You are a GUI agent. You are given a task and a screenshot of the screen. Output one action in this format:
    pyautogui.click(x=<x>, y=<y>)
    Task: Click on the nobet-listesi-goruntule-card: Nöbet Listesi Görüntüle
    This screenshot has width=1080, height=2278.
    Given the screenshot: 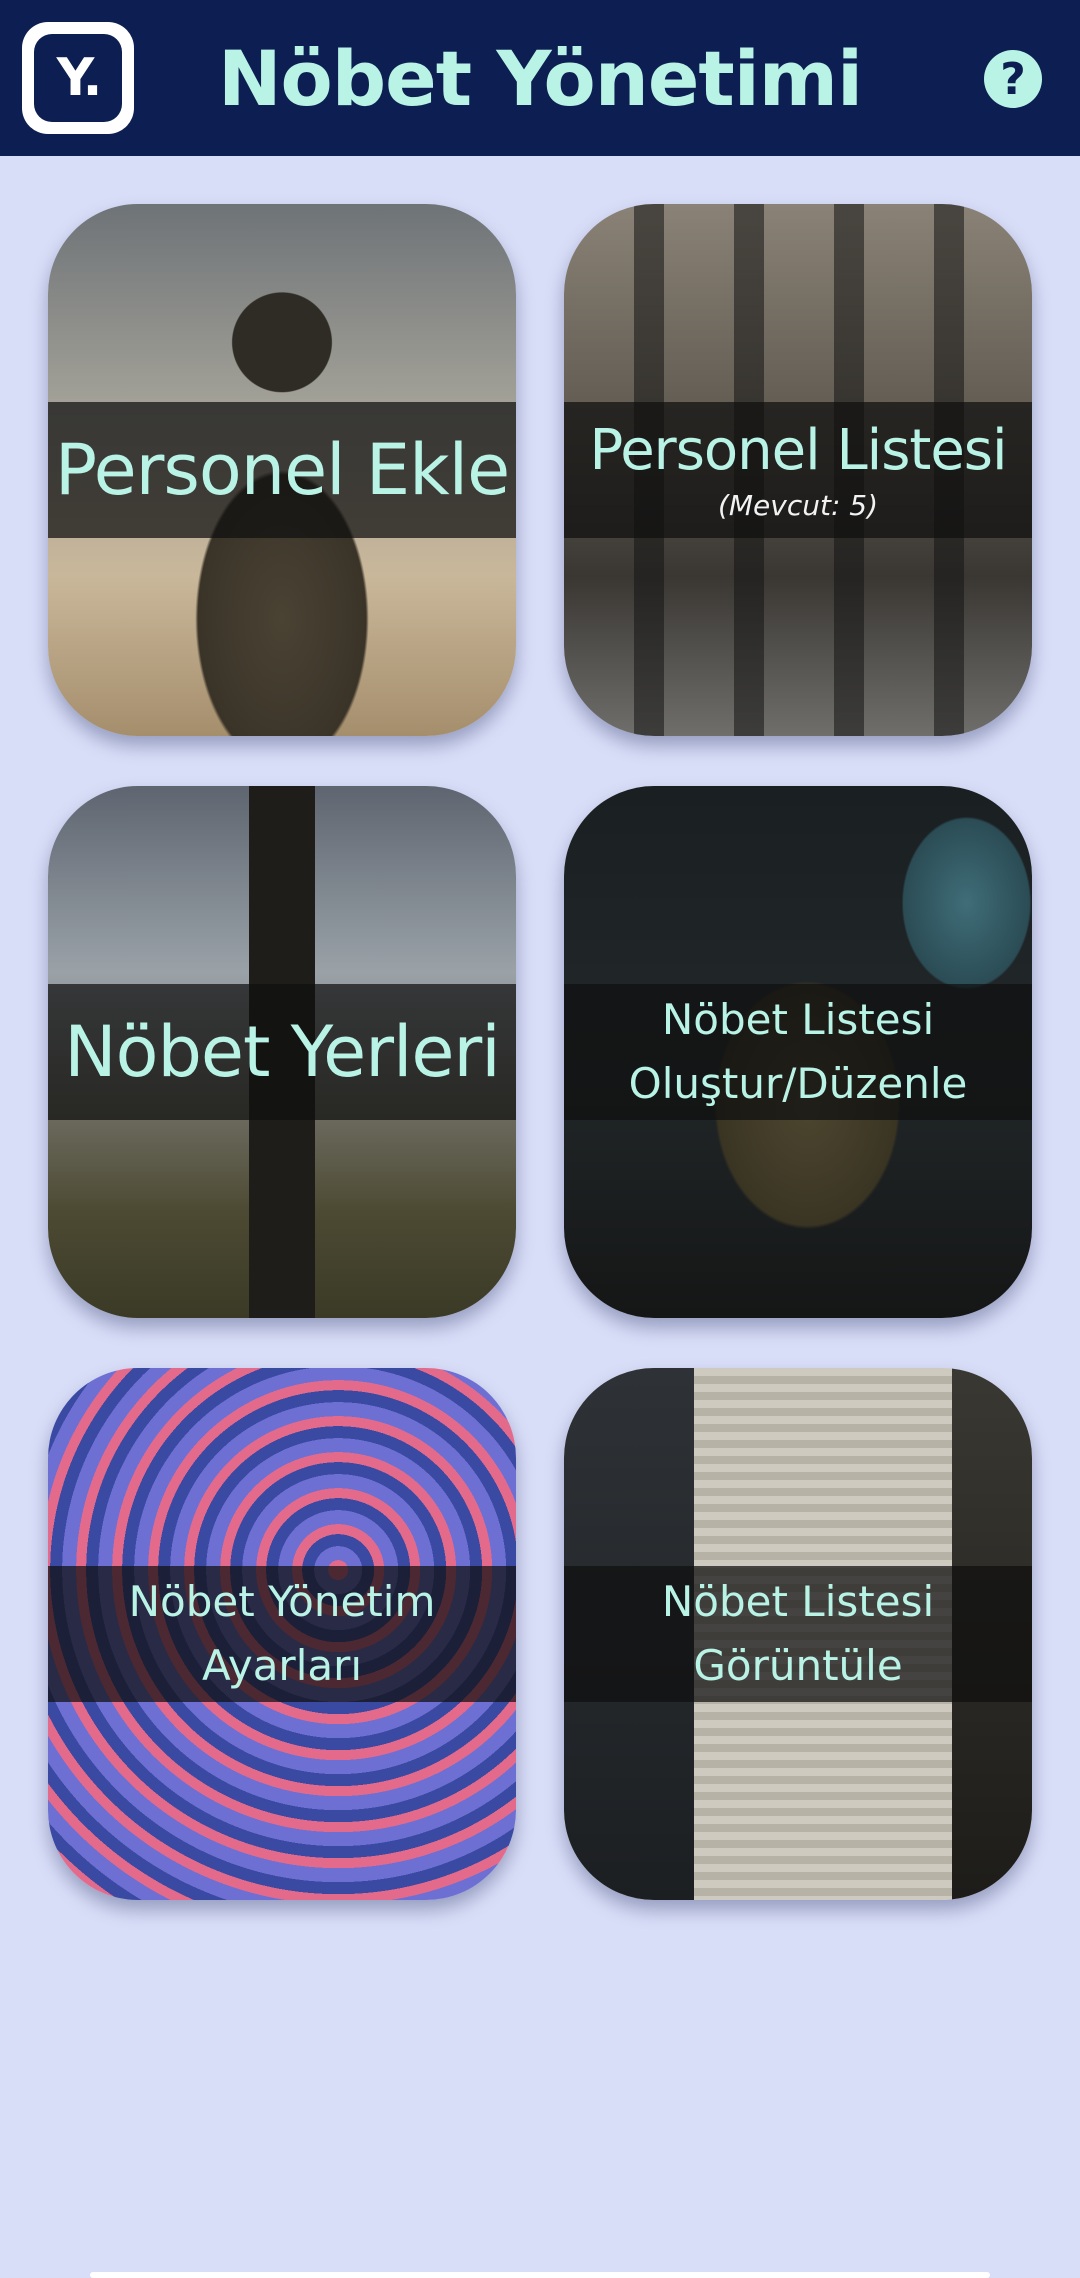 What is the action you would take?
    pyautogui.click(x=798, y=1634)
    